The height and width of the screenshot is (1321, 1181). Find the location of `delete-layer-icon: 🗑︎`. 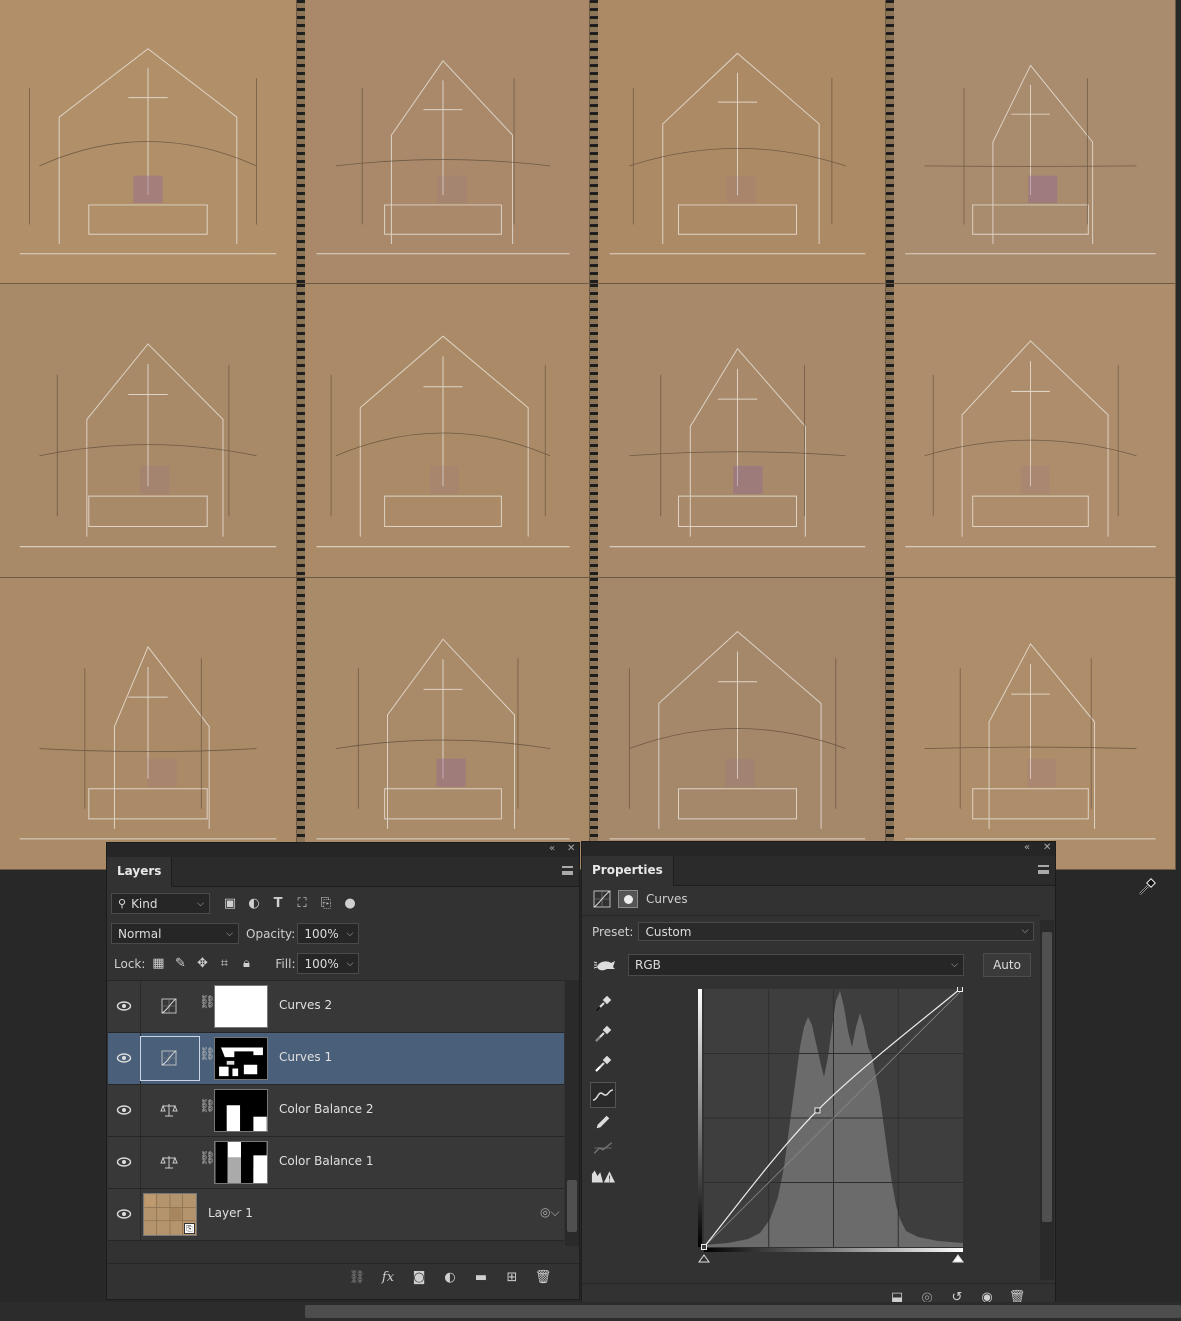

delete-layer-icon: 🗑︎ is located at coordinates (543, 1278).